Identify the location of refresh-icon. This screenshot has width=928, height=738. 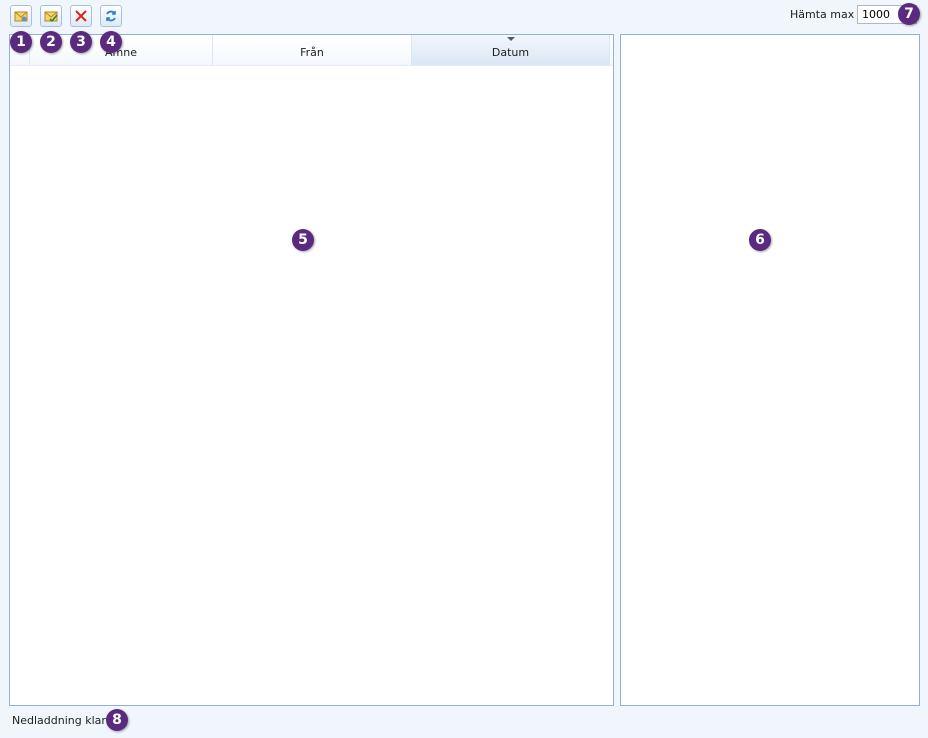
(111, 16).